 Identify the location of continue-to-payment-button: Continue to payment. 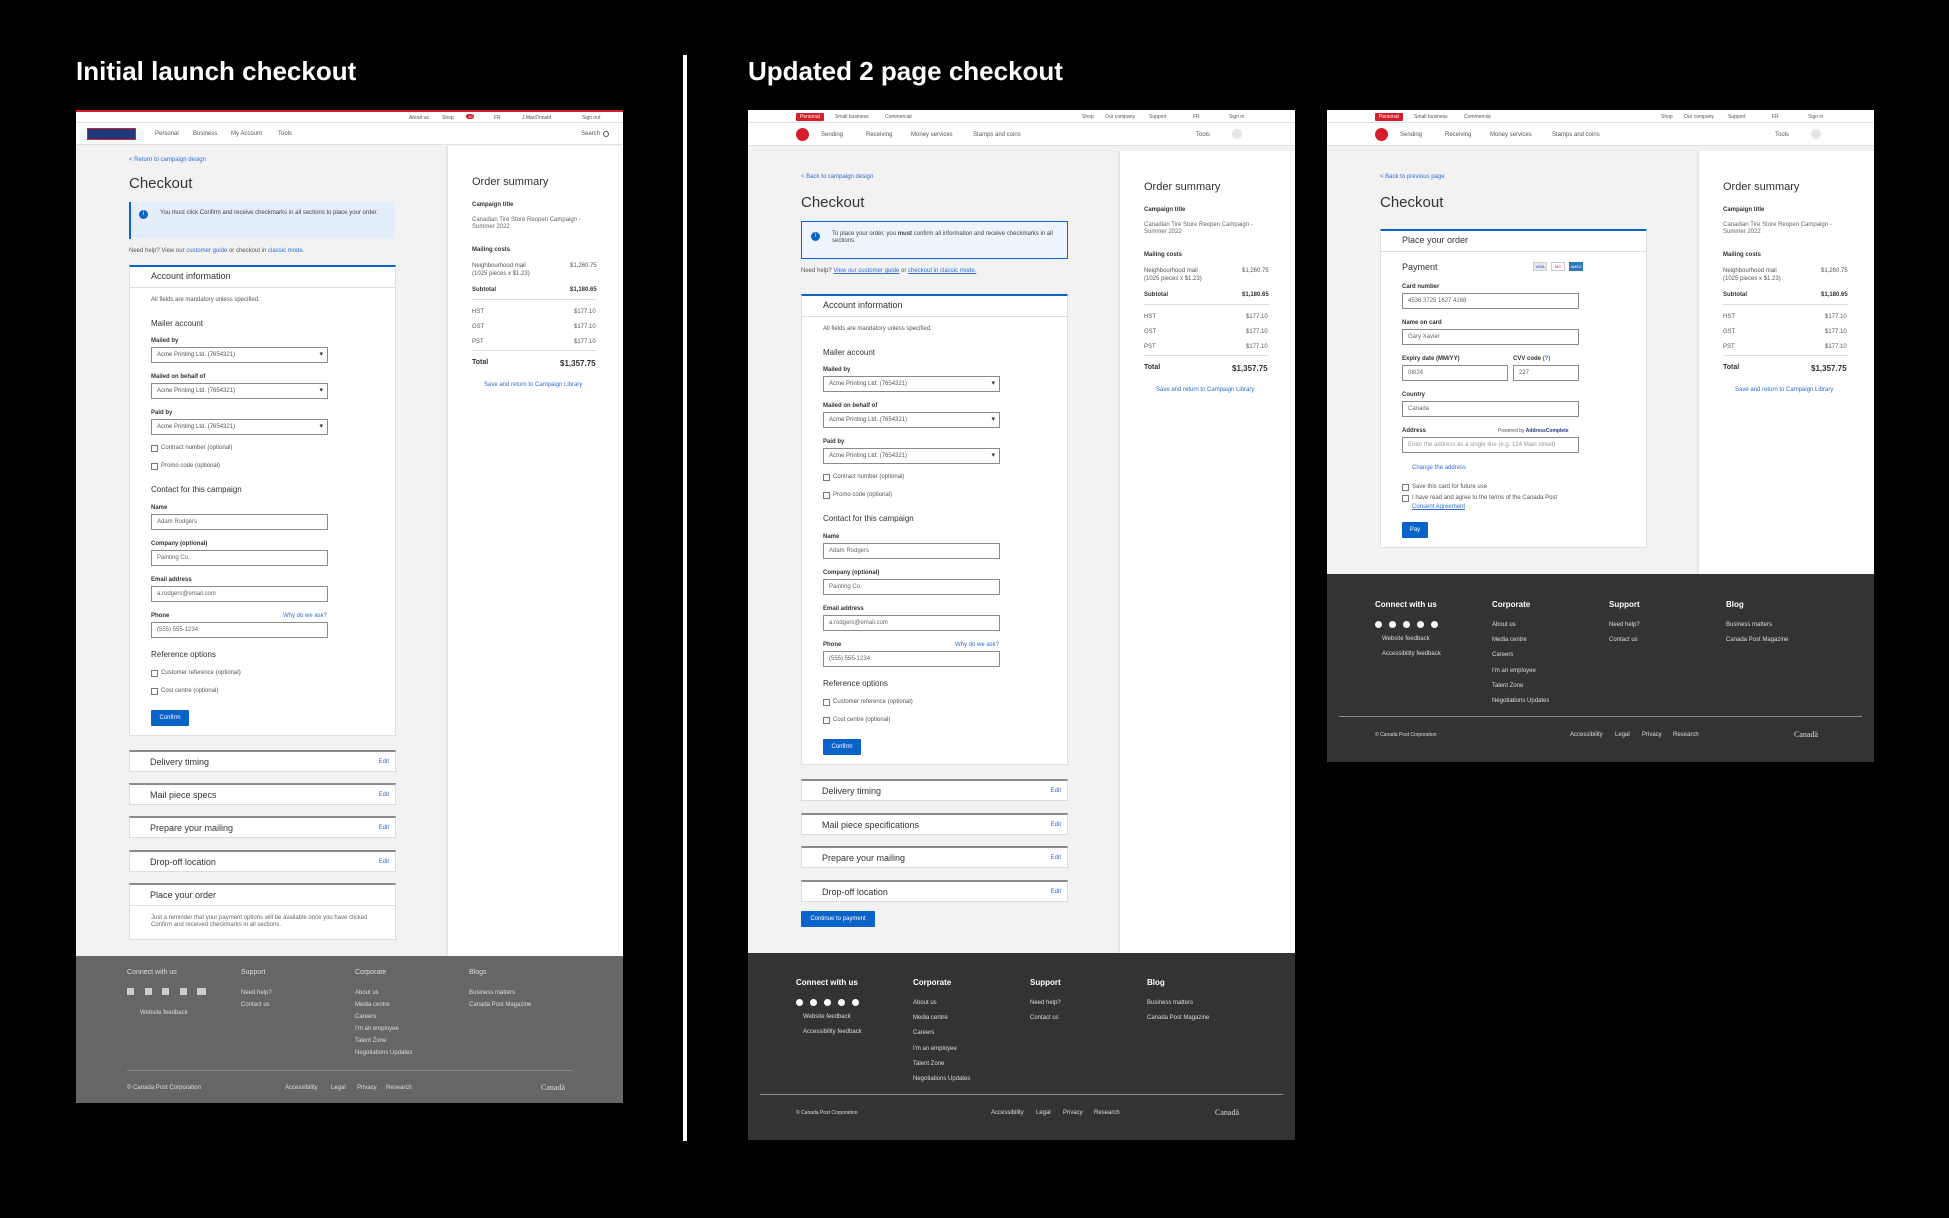
(838, 919).